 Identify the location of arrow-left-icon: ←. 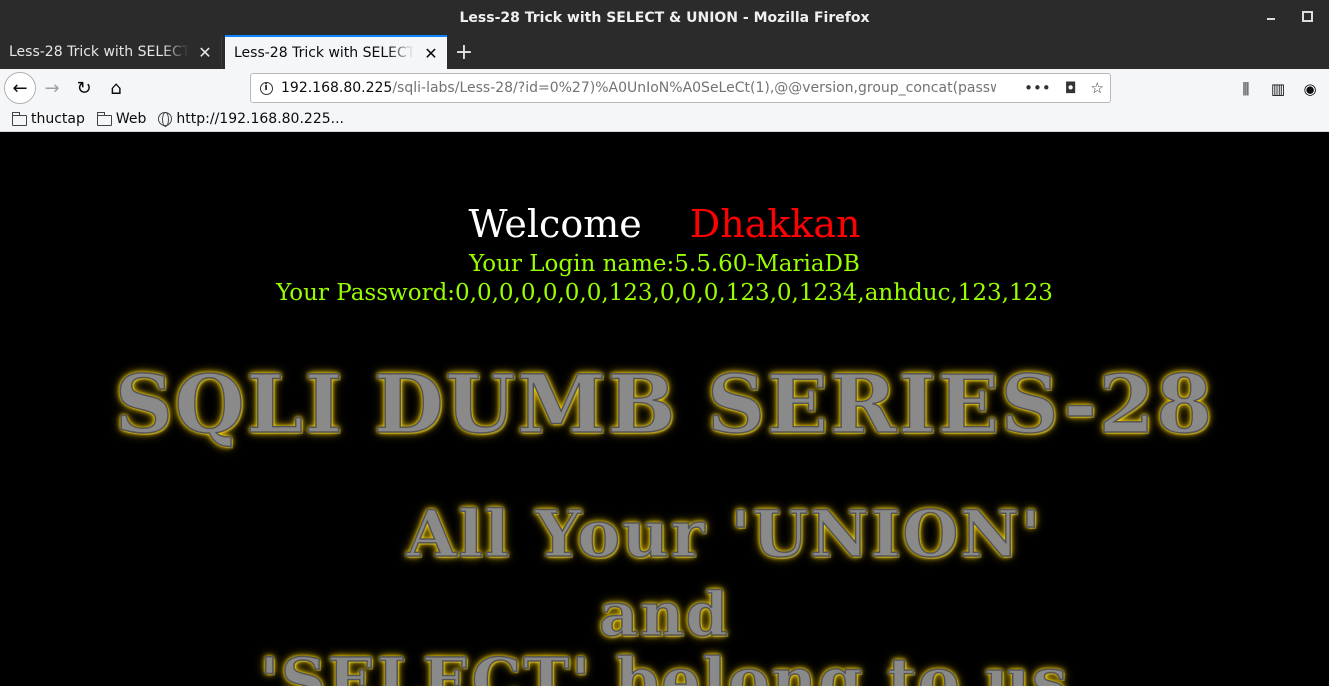
(20, 88).